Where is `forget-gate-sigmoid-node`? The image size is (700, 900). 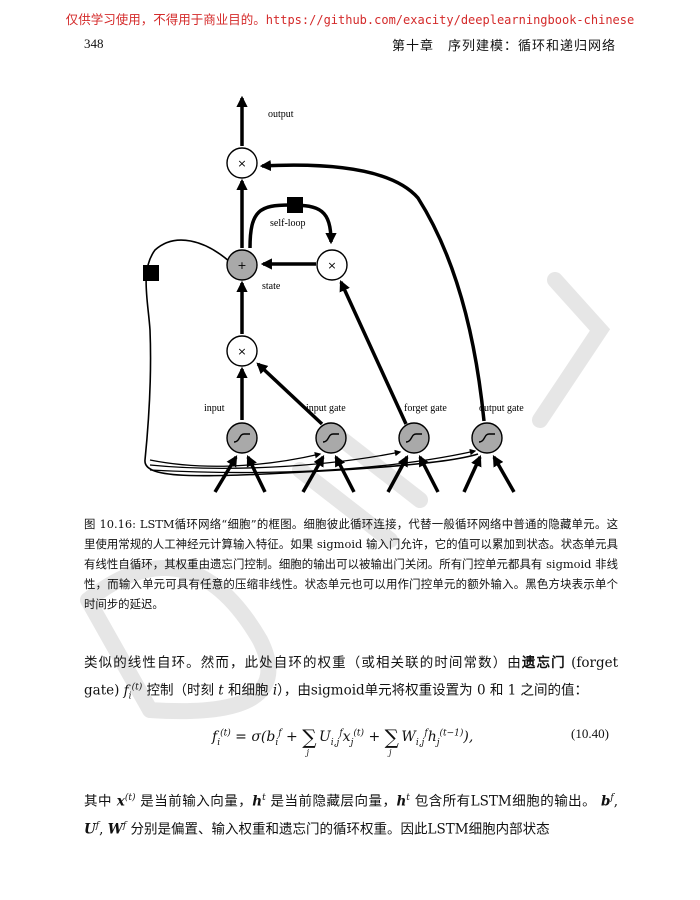
forget-gate-sigmoid-node is located at coordinates (414, 438).